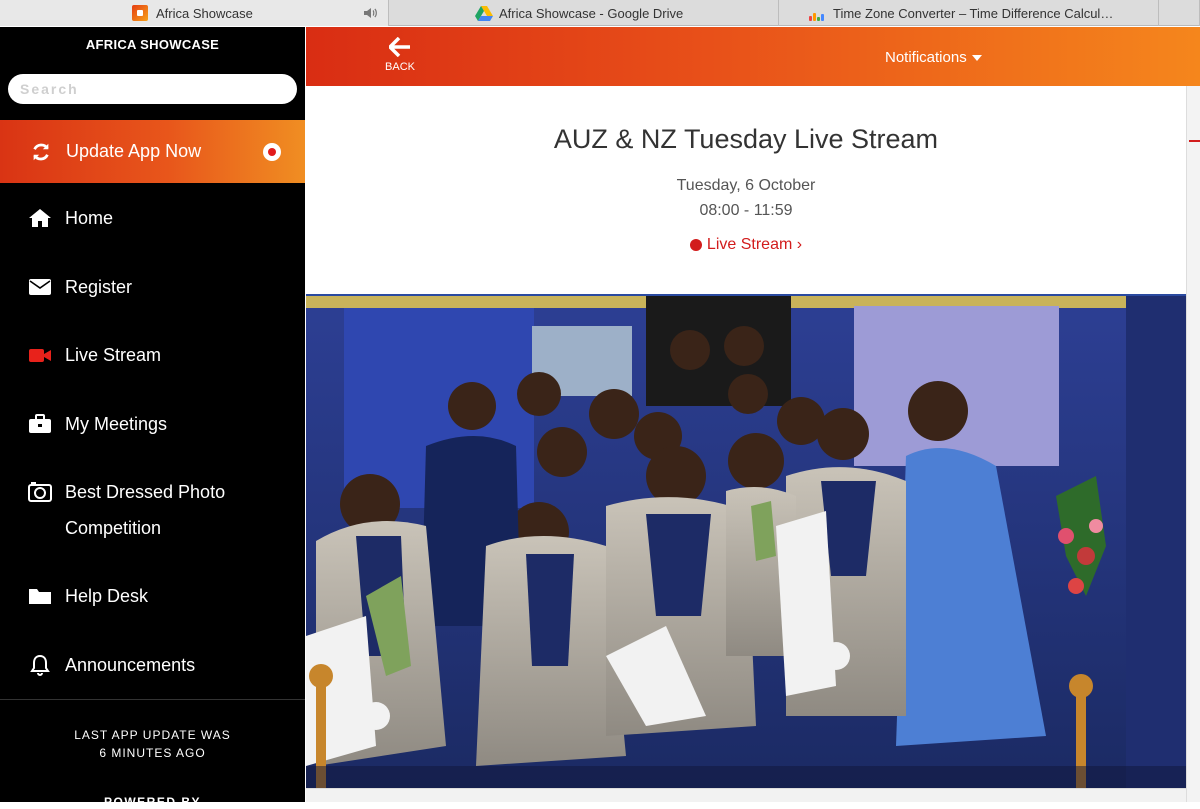 The height and width of the screenshot is (809, 1200). I want to click on bottom-strip, so click(746, 795).